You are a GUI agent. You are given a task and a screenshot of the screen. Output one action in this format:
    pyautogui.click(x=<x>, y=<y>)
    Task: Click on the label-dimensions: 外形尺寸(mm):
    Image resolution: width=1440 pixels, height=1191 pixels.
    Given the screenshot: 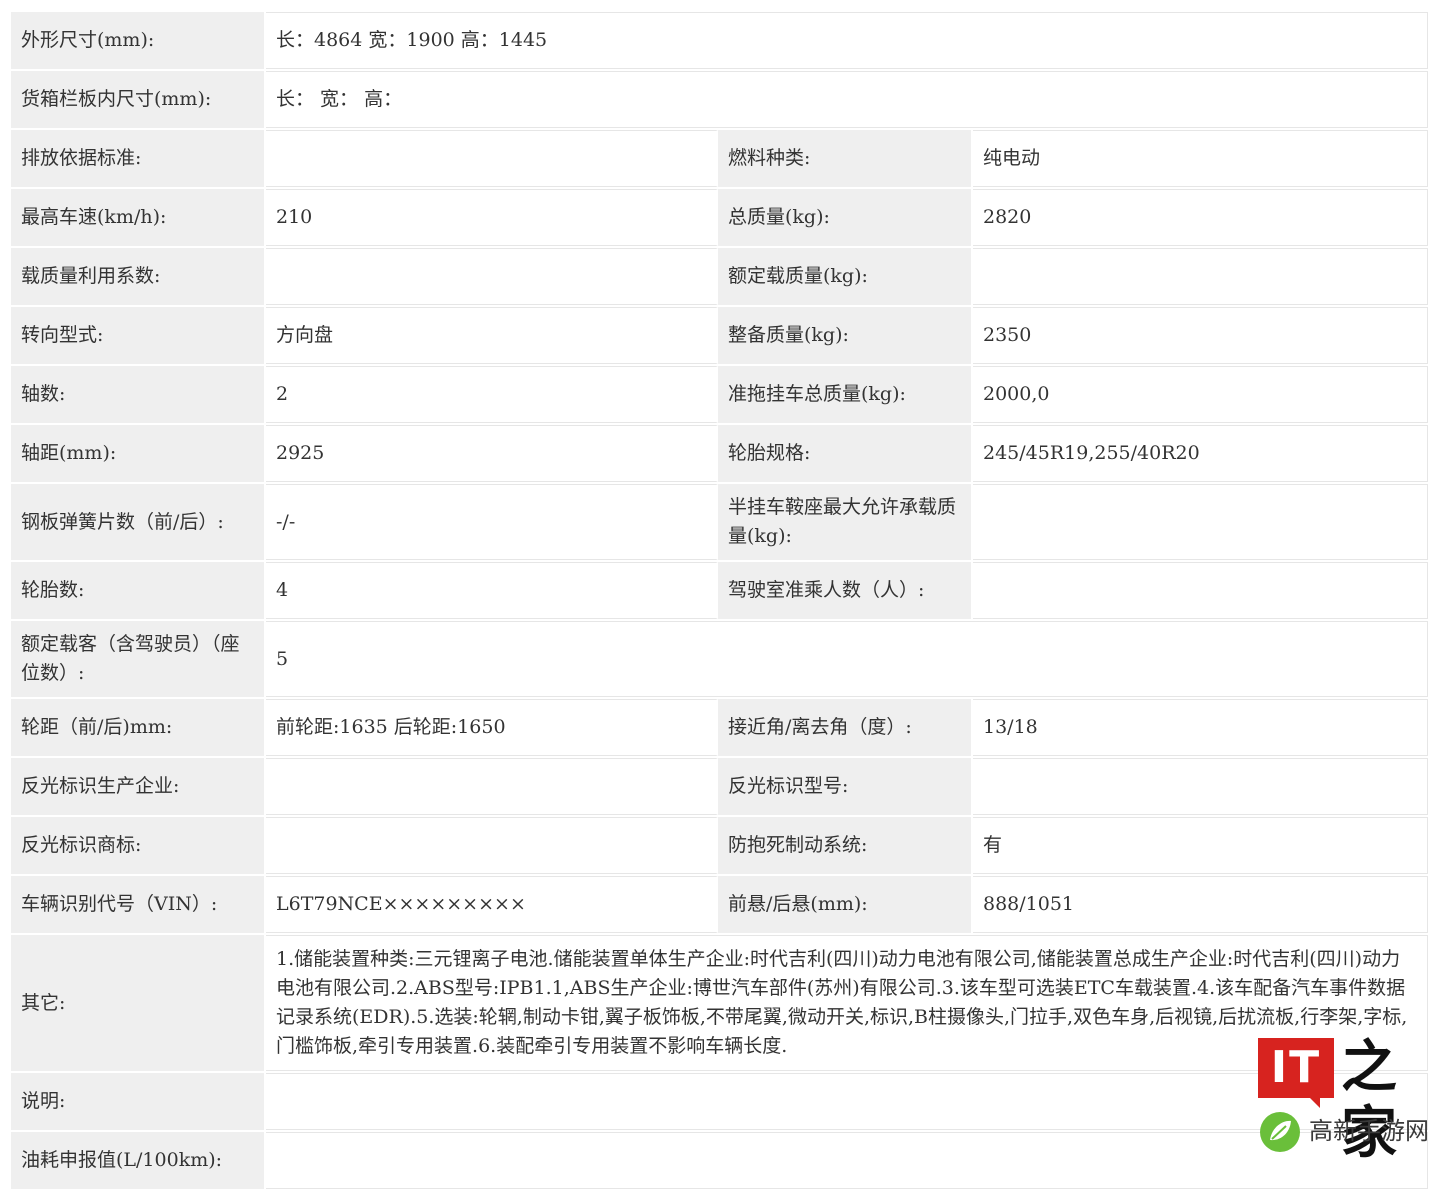 What is the action you would take?
    pyautogui.click(x=138, y=40)
    